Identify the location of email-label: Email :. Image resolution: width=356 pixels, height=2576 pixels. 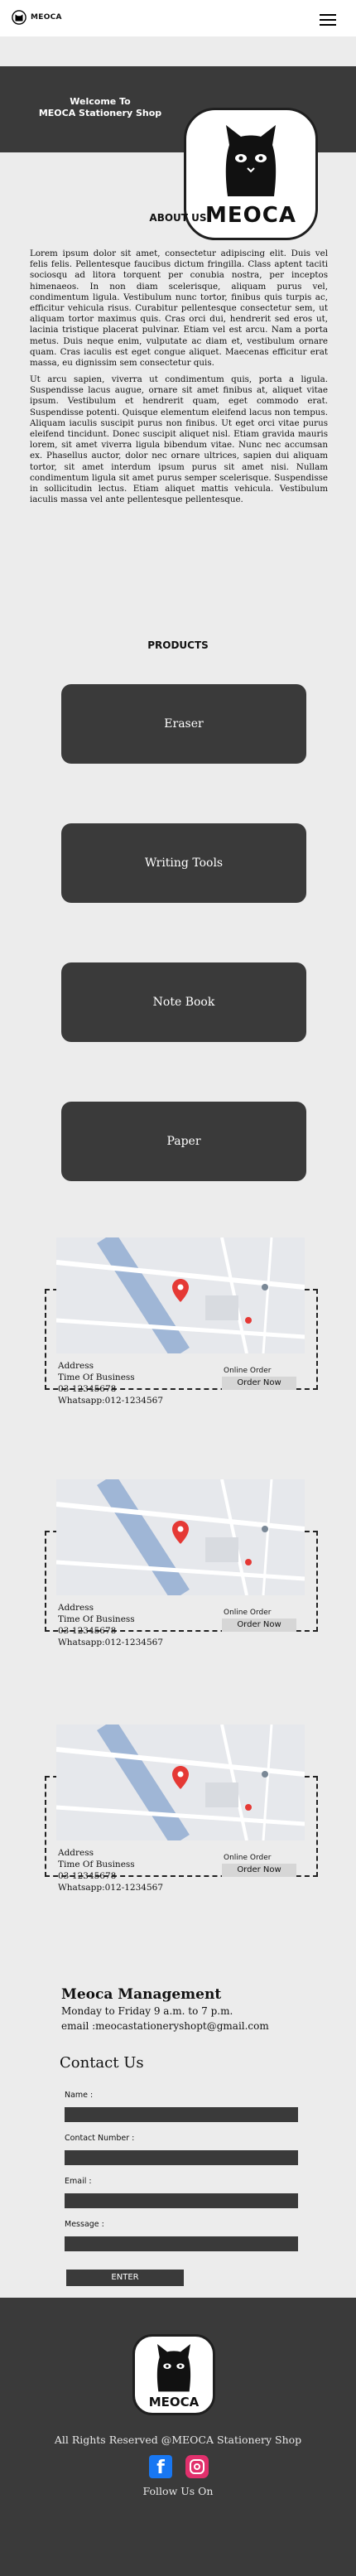
(78, 2182).